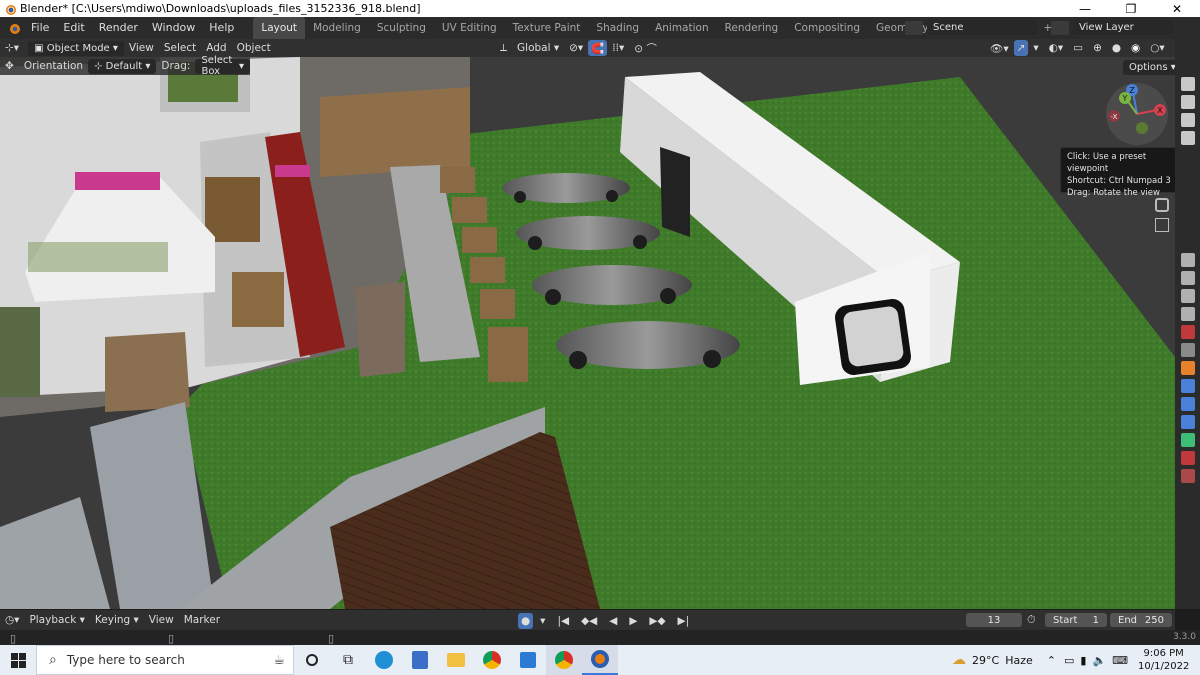  What do you see at coordinates (1021, 48) in the screenshot?
I see `gizmo-icon: ↗` at bounding box center [1021, 48].